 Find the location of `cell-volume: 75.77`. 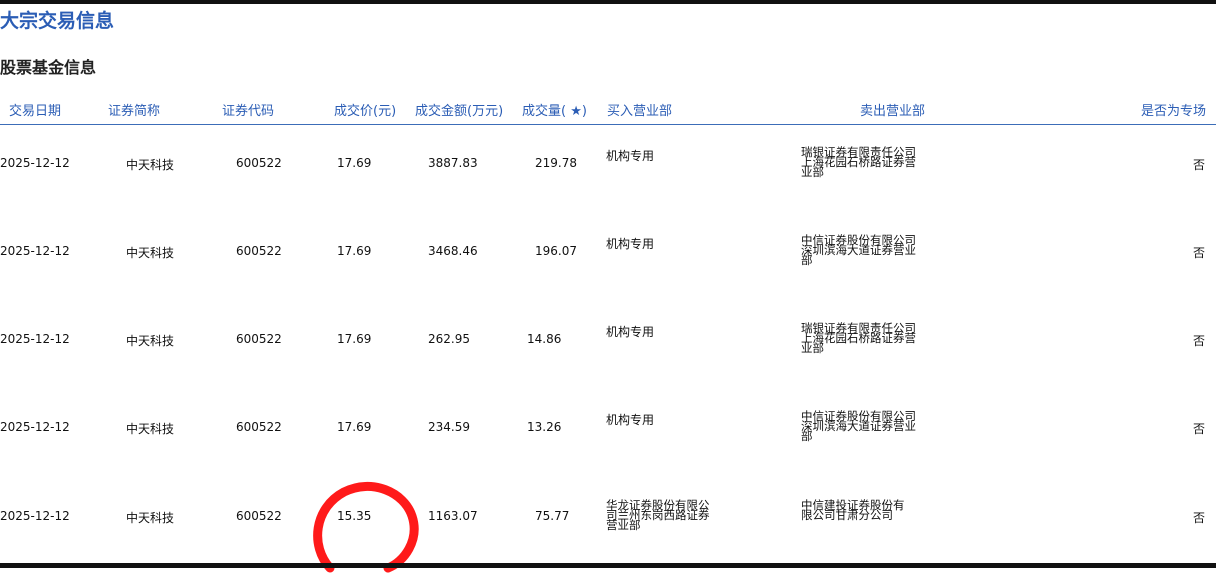

cell-volume: 75.77 is located at coordinates (552, 516).